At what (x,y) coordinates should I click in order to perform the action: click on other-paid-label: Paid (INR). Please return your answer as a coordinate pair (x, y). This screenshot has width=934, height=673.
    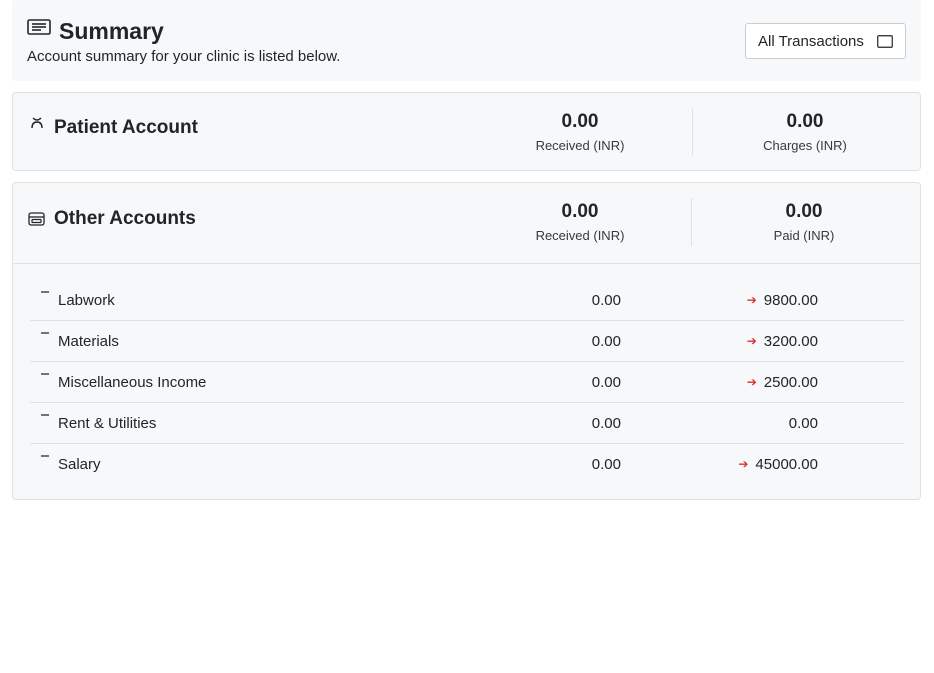
    Looking at the image, I should click on (804, 235).